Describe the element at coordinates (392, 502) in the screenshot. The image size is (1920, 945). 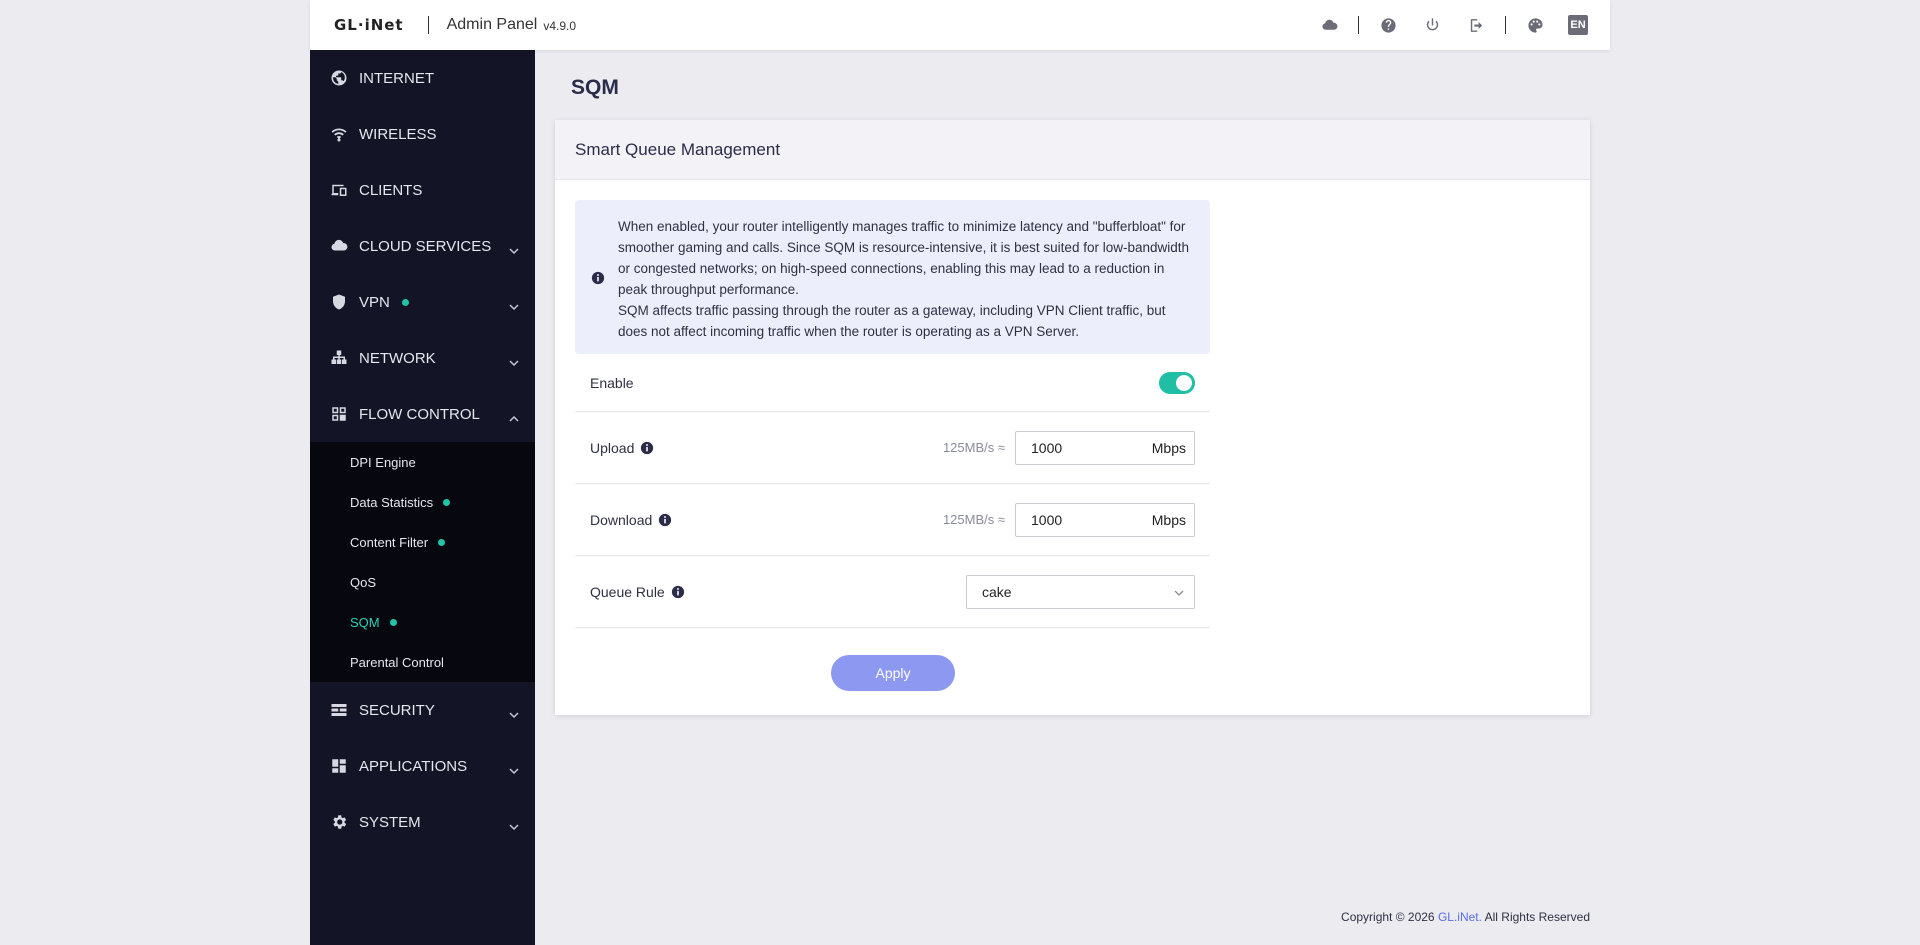
I see `sidebar-subitem-label: Data Statistics` at that location.